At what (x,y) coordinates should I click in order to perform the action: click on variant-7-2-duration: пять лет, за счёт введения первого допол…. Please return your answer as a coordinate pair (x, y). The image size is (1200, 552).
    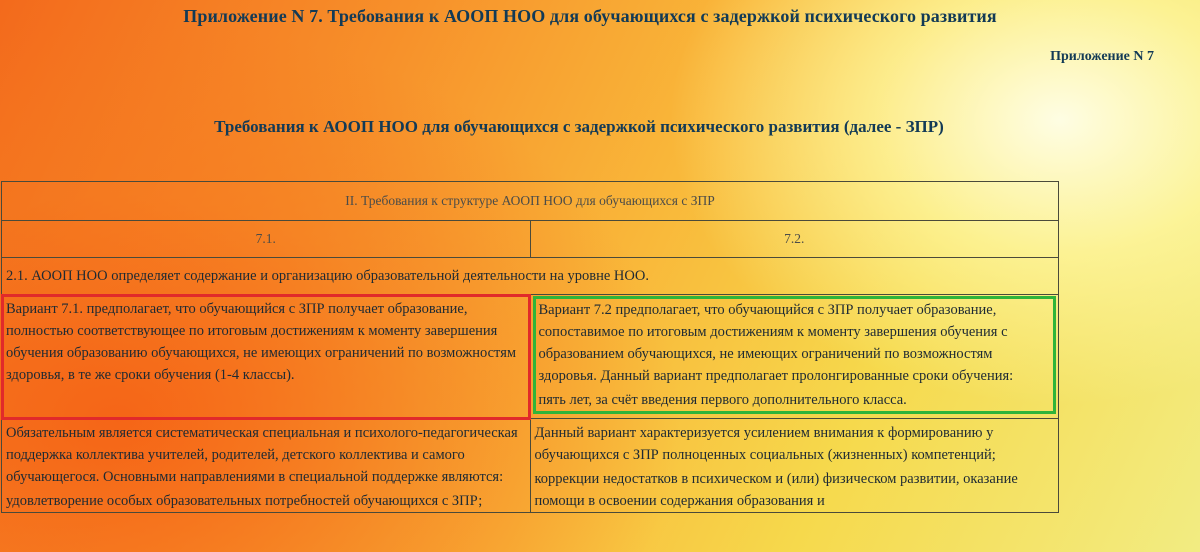
    Looking at the image, I should click on (722, 400).